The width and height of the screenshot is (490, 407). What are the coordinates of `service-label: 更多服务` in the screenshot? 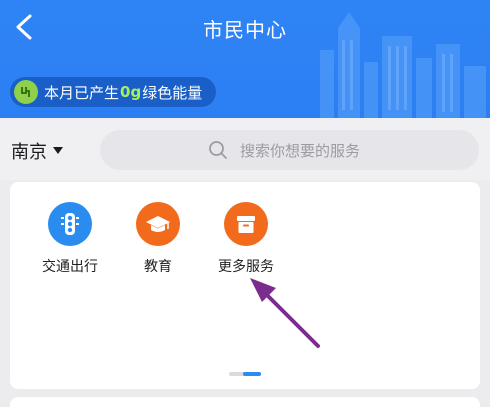 It's located at (246, 267).